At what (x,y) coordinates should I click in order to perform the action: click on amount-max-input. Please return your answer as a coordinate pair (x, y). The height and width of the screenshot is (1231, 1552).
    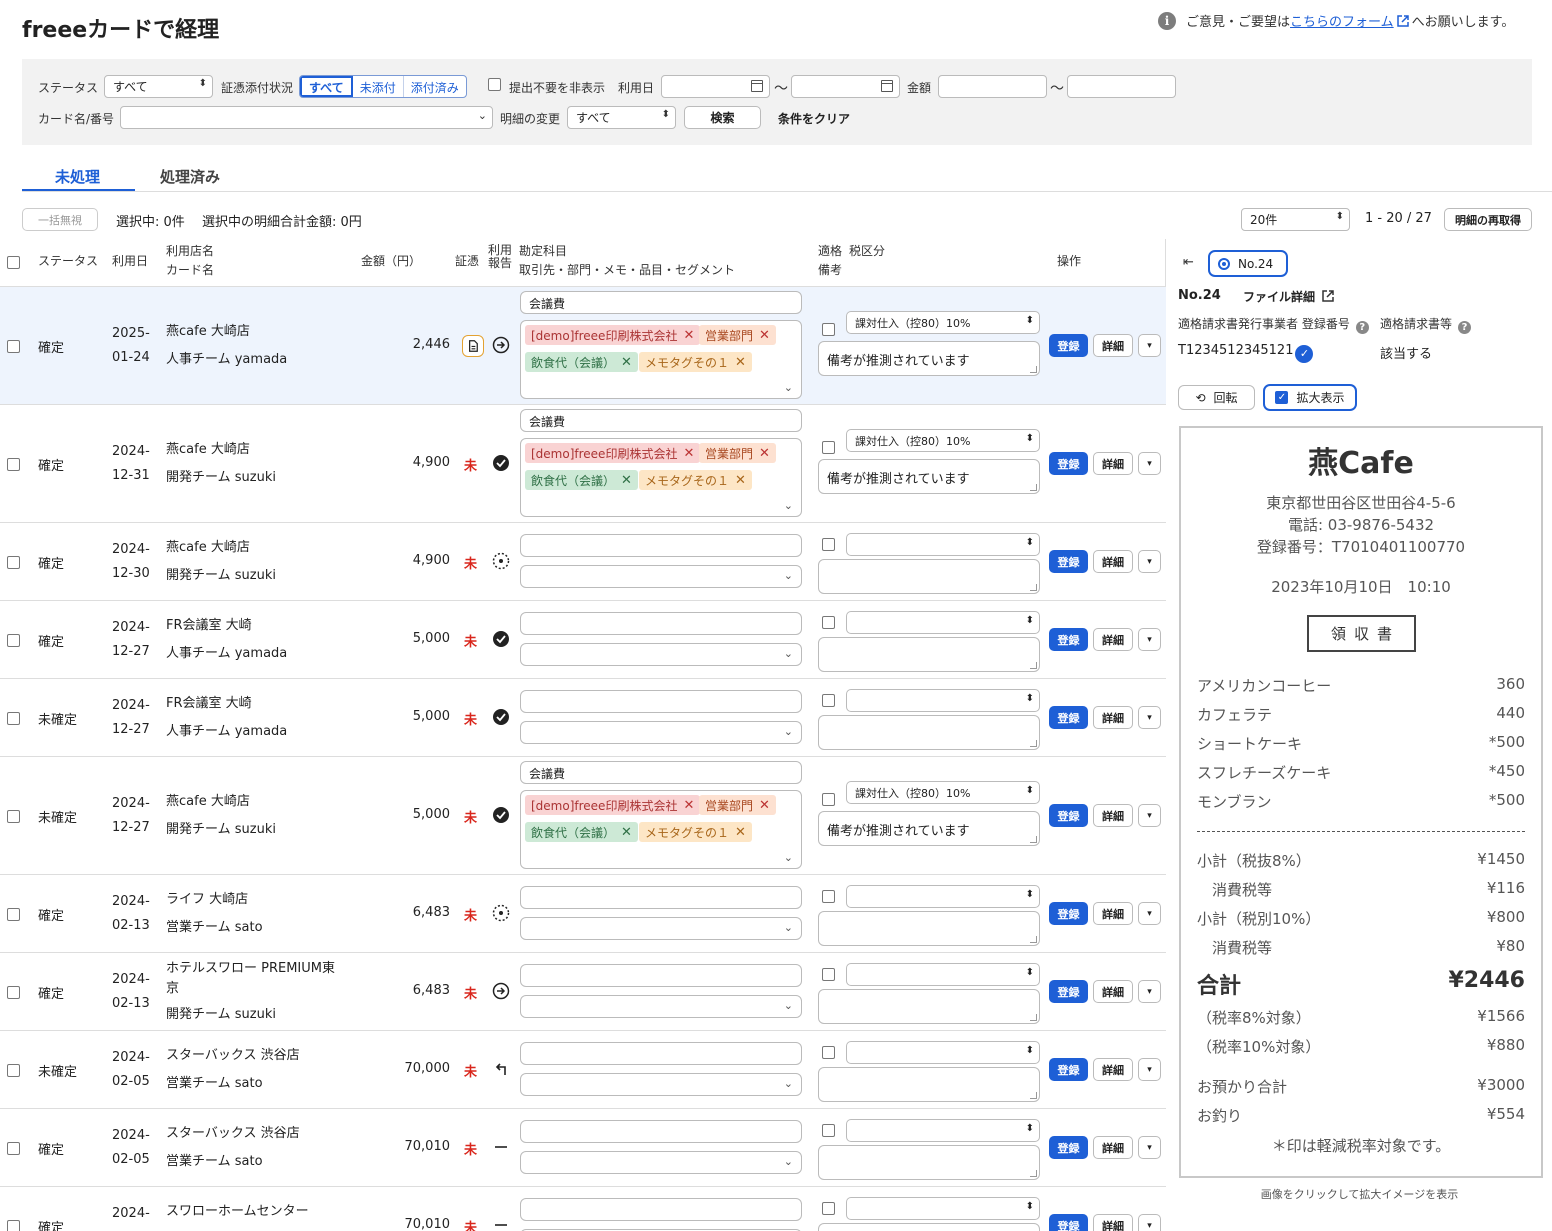
    Looking at the image, I should click on (1121, 86).